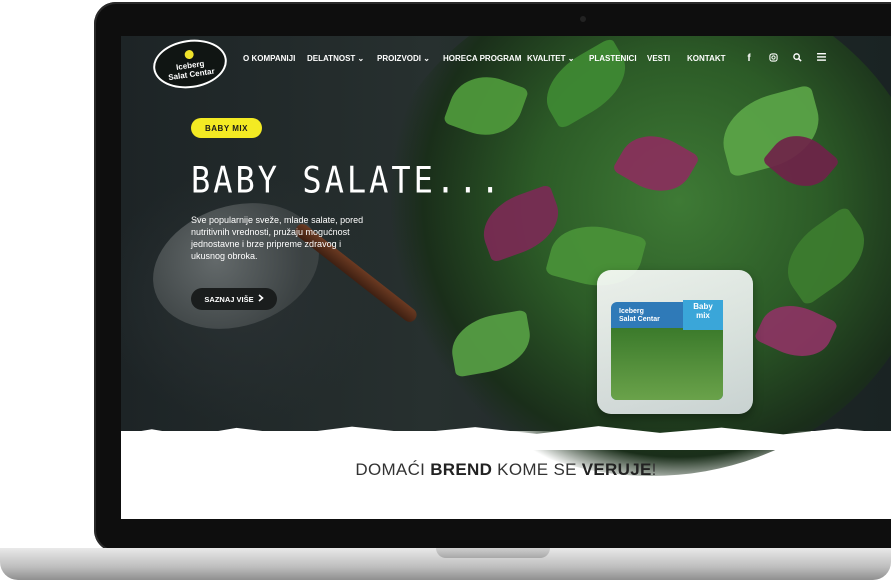  What do you see at coordinates (703, 306) in the screenshot?
I see `package-name-line1: Baby` at bounding box center [703, 306].